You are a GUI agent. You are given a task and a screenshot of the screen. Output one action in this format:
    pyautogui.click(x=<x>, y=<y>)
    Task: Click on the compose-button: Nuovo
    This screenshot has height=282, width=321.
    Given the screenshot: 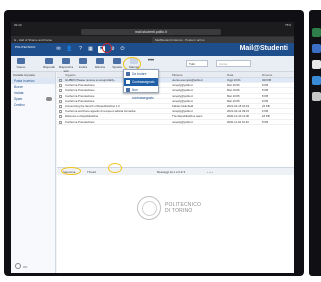 What is the action you would take?
    pyautogui.click(x=21, y=64)
    